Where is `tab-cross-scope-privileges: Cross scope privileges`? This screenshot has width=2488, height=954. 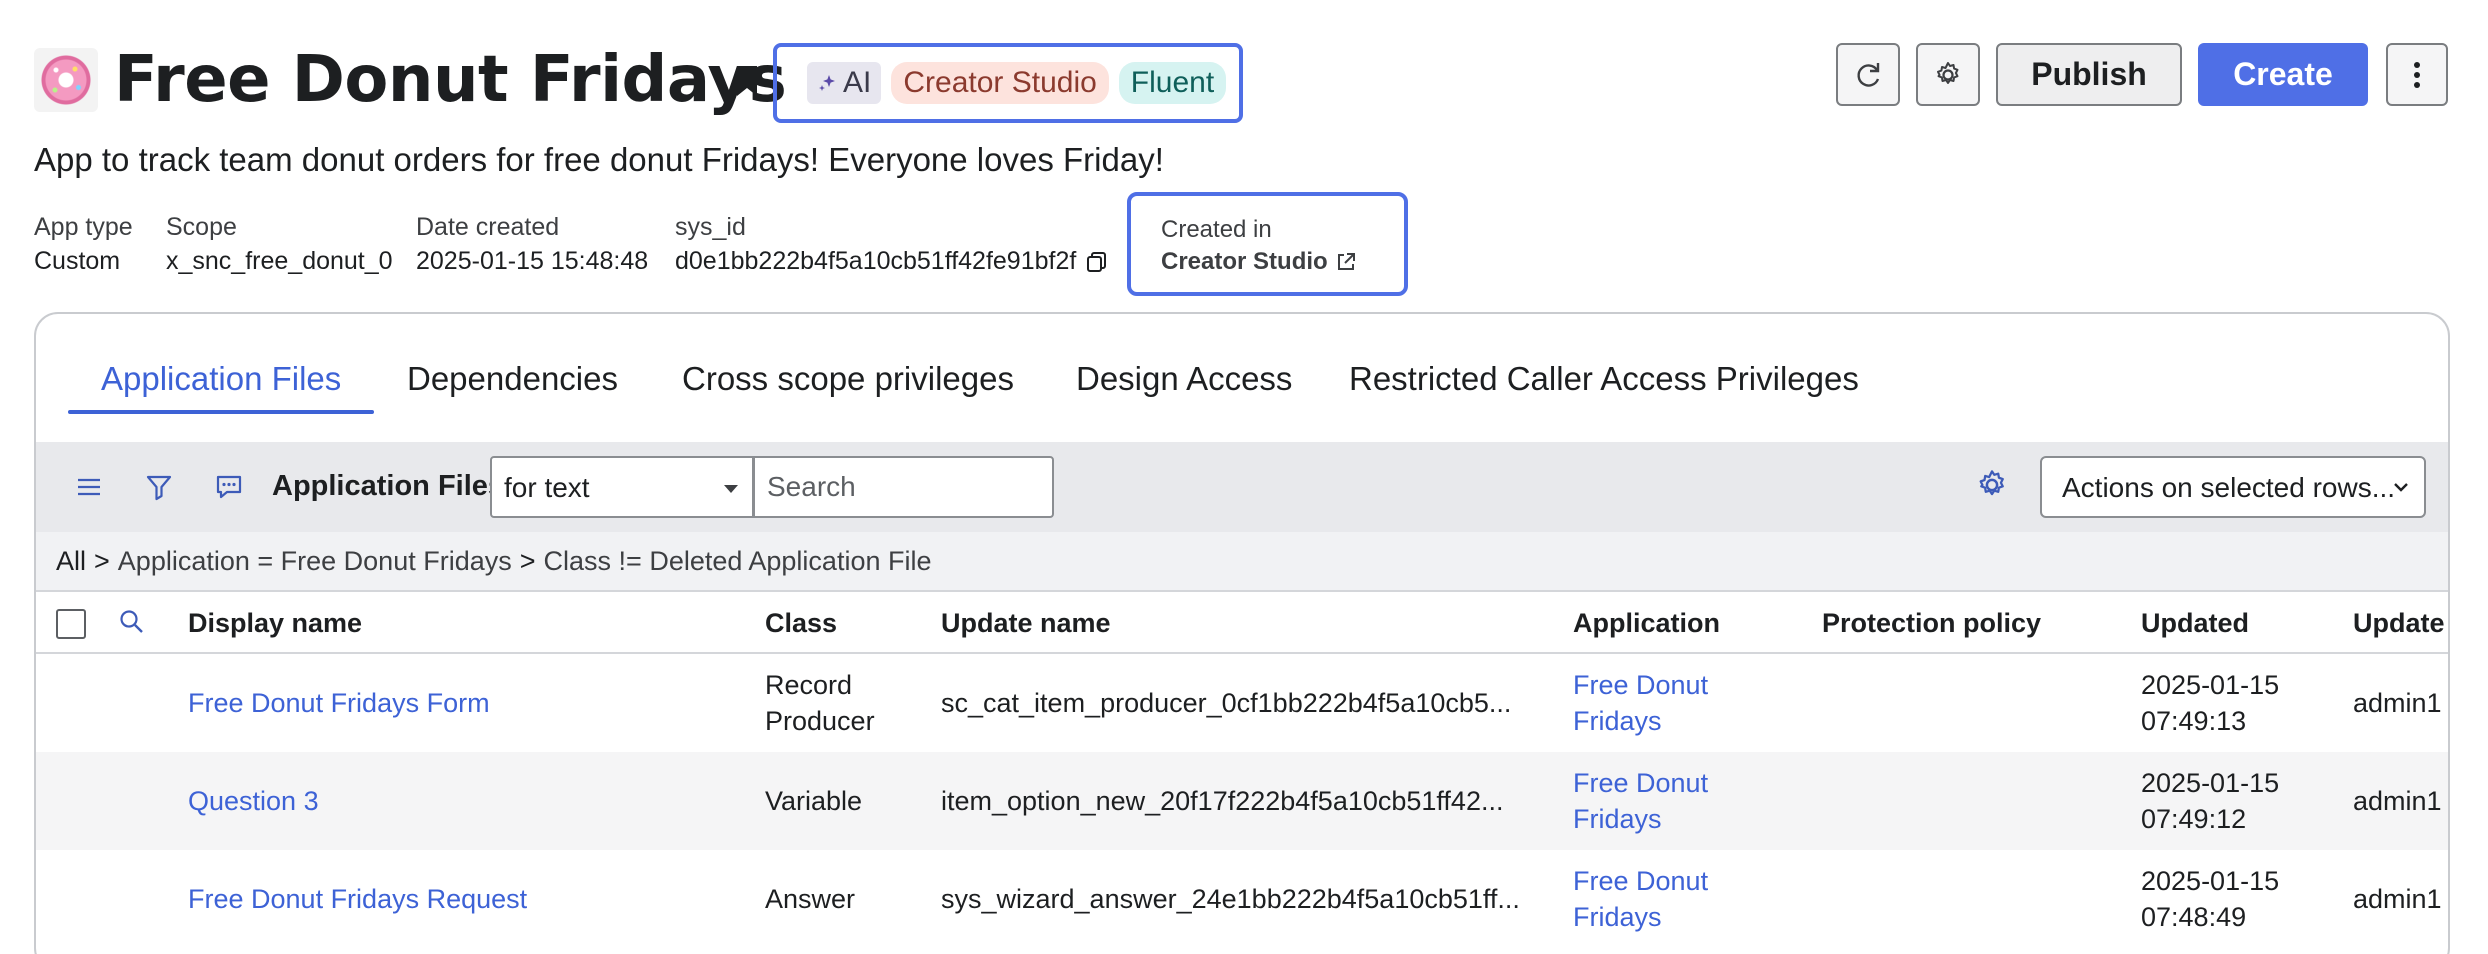 tab-cross-scope-privileges: Cross scope privileges is located at coordinates (848, 379).